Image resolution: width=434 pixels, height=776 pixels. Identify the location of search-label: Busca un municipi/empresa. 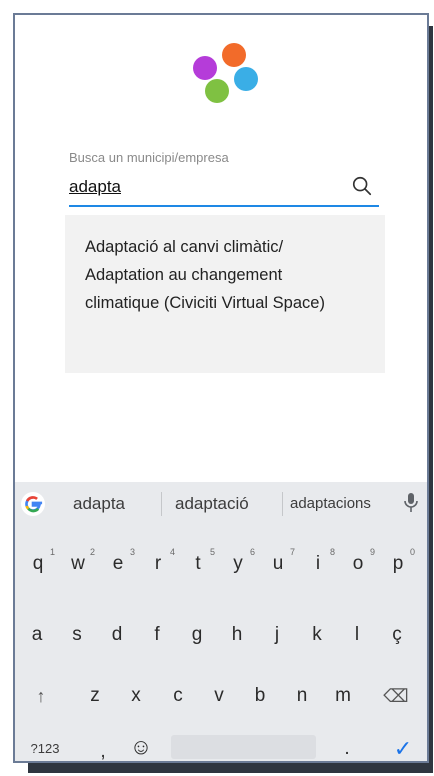
(149, 157).